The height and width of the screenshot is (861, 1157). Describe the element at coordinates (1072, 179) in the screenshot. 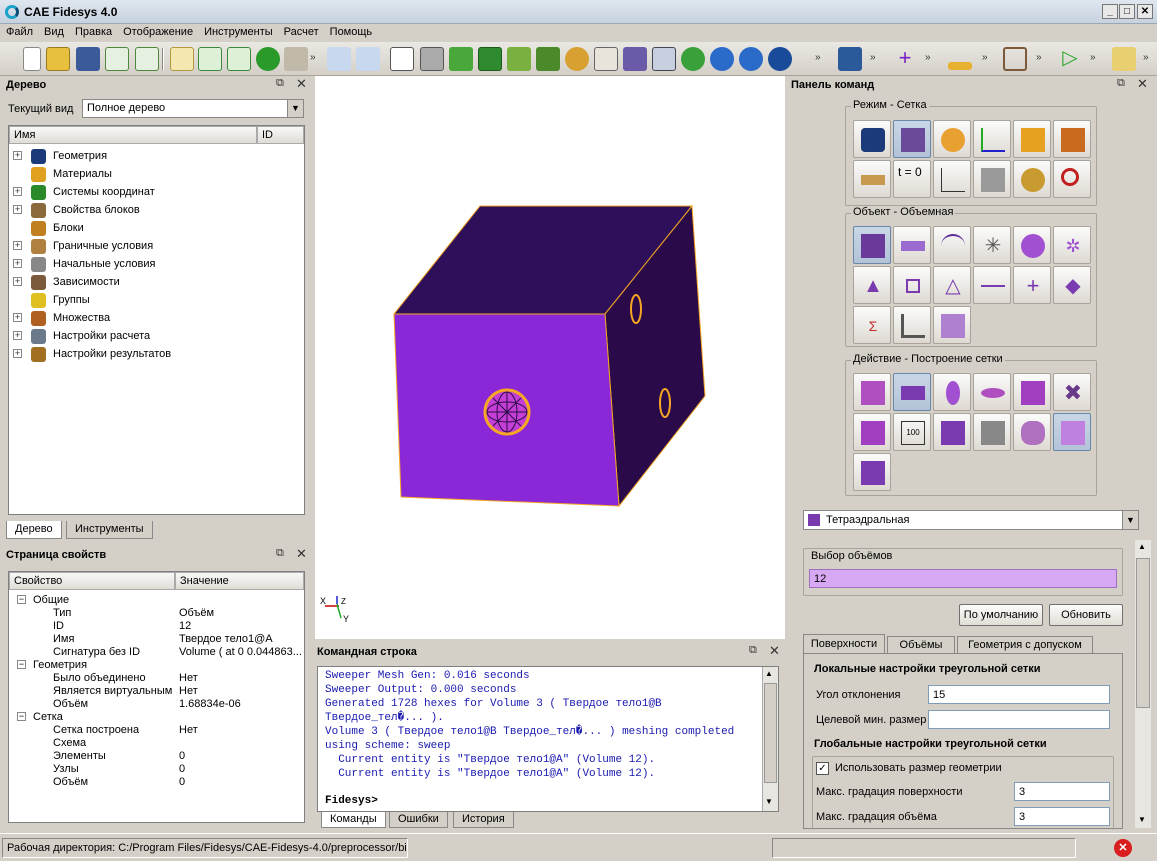

I see `mode-search-button` at that location.